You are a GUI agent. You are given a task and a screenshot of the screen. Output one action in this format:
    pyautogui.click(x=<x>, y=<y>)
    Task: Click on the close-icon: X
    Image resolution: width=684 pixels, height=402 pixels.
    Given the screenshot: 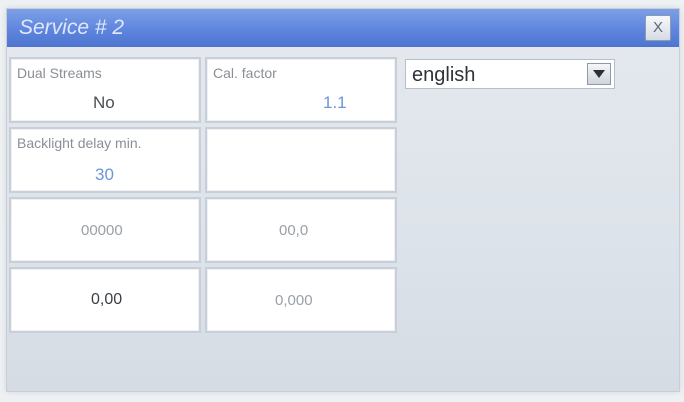 What is the action you would take?
    pyautogui.click(x=657, y=27)
    